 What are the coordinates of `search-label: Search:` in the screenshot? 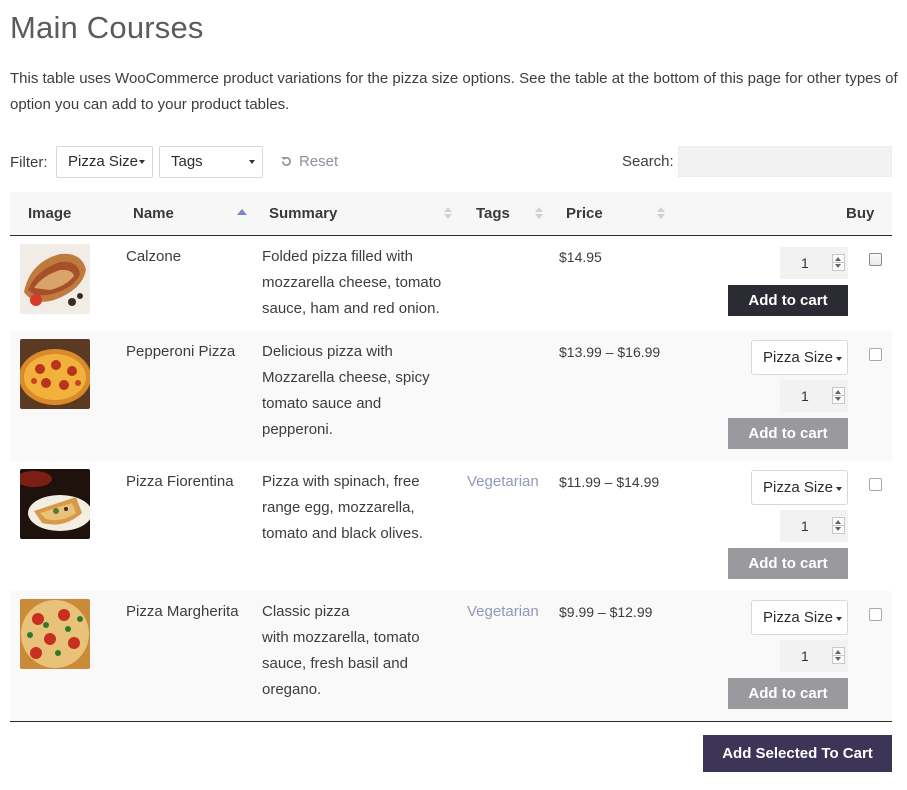 It's located at (648, 161).